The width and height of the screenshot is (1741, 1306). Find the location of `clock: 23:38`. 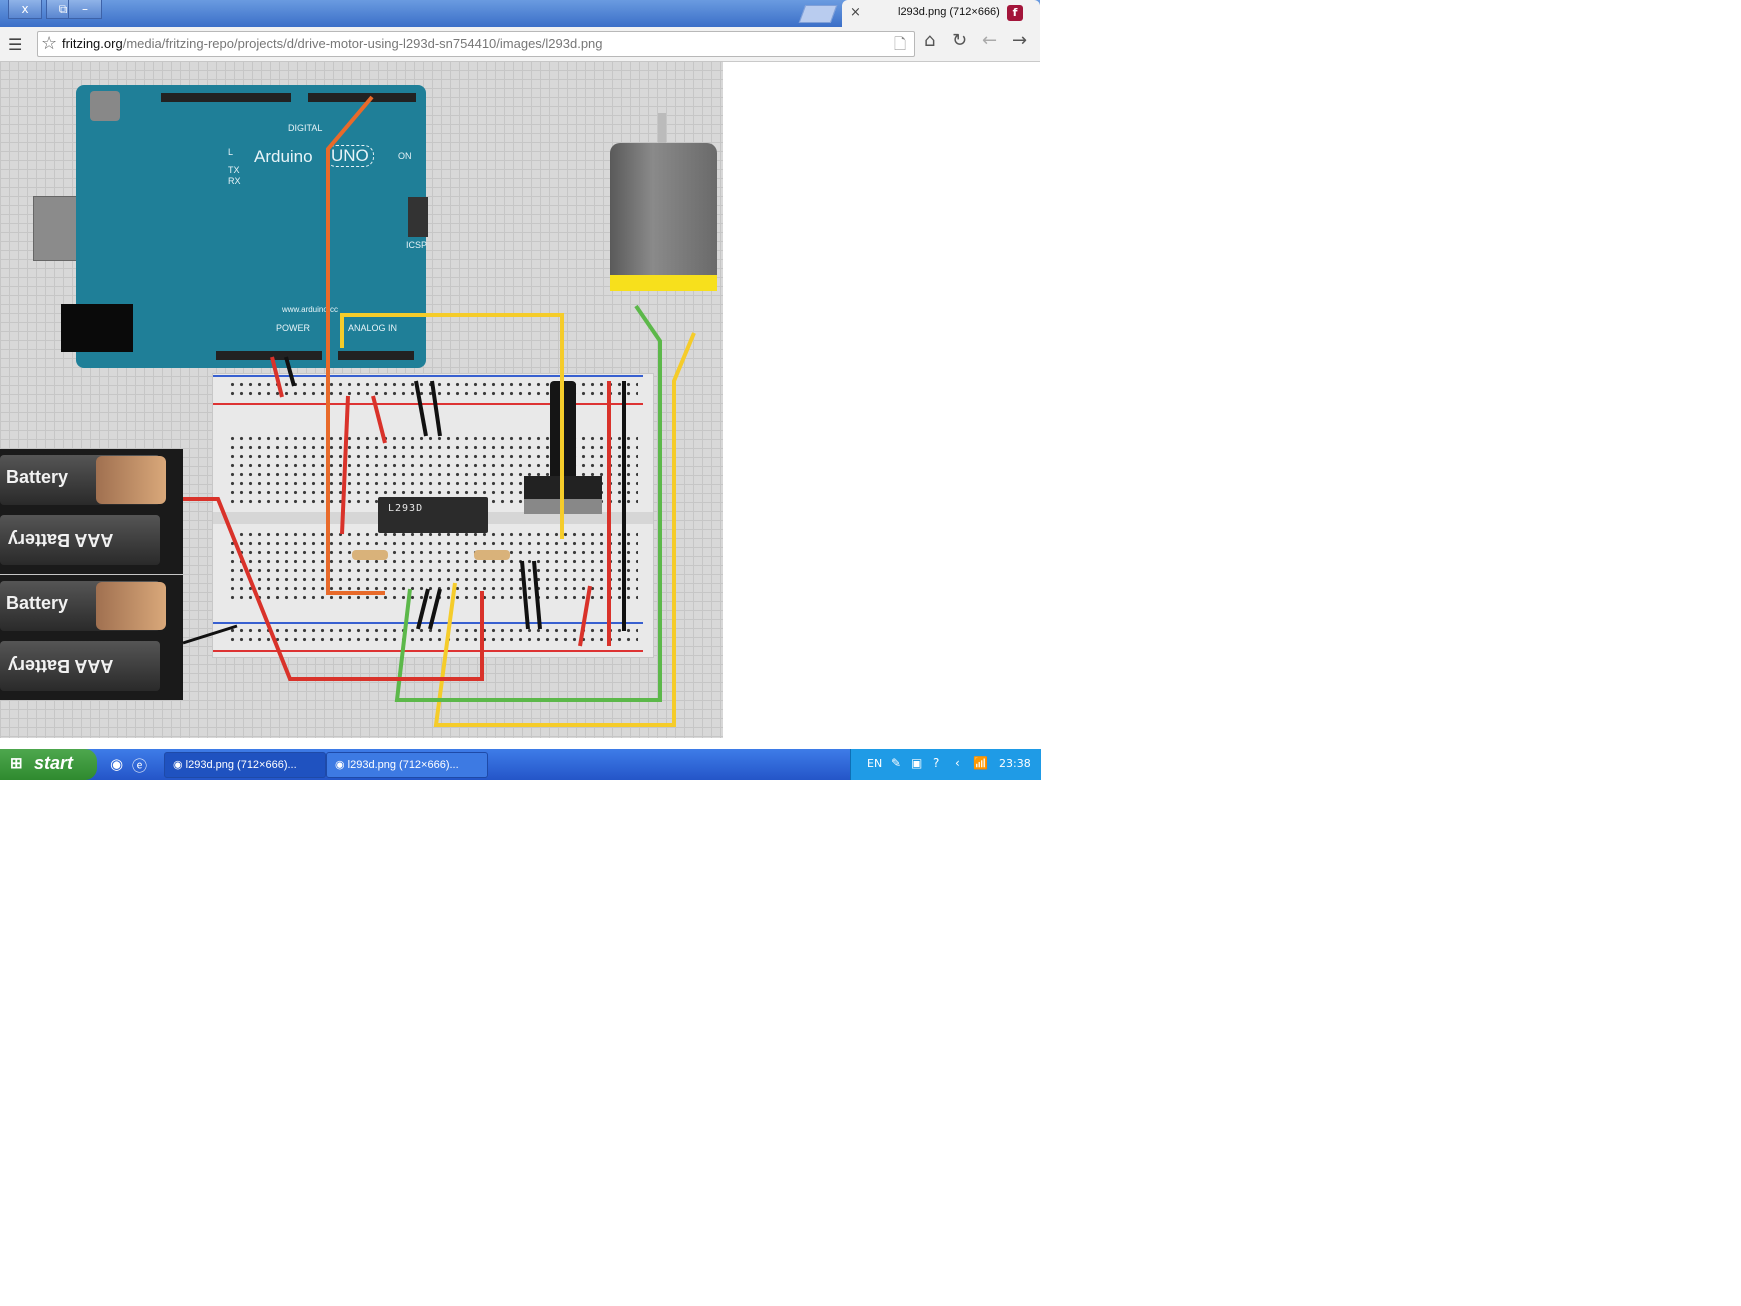

clock: 23:38 is located at coordinates (1015, 763).